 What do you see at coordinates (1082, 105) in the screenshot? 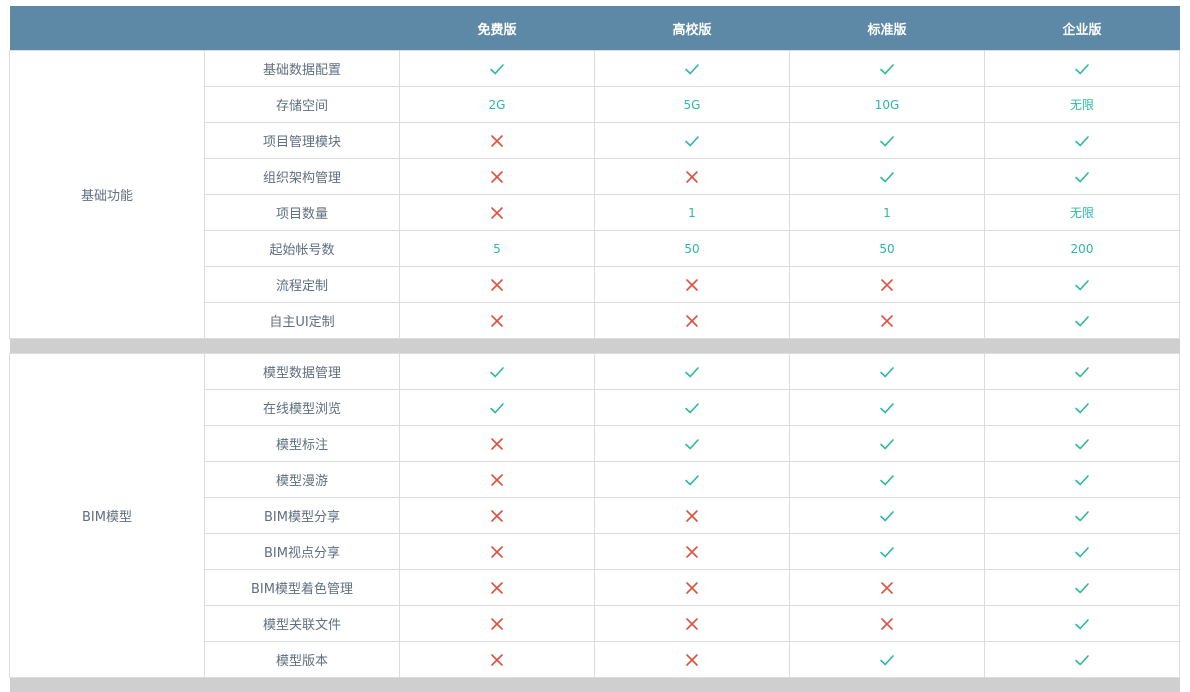
I see `value-enterprise: 无限` at bounding box center [1082, 105].